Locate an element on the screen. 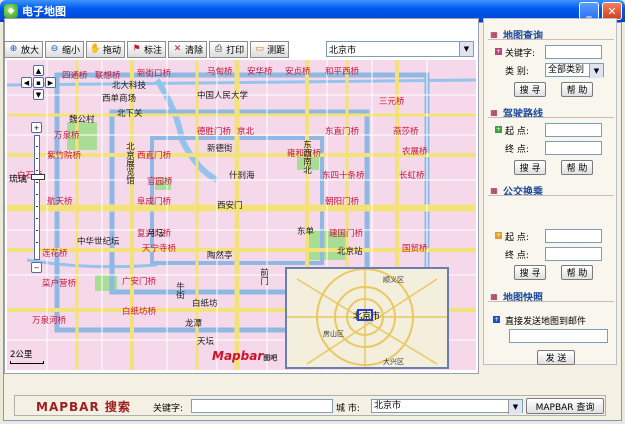 The height and width of the screenshot is (424, 625). map-label: 农展桥 is located at coordinates (415, 152).